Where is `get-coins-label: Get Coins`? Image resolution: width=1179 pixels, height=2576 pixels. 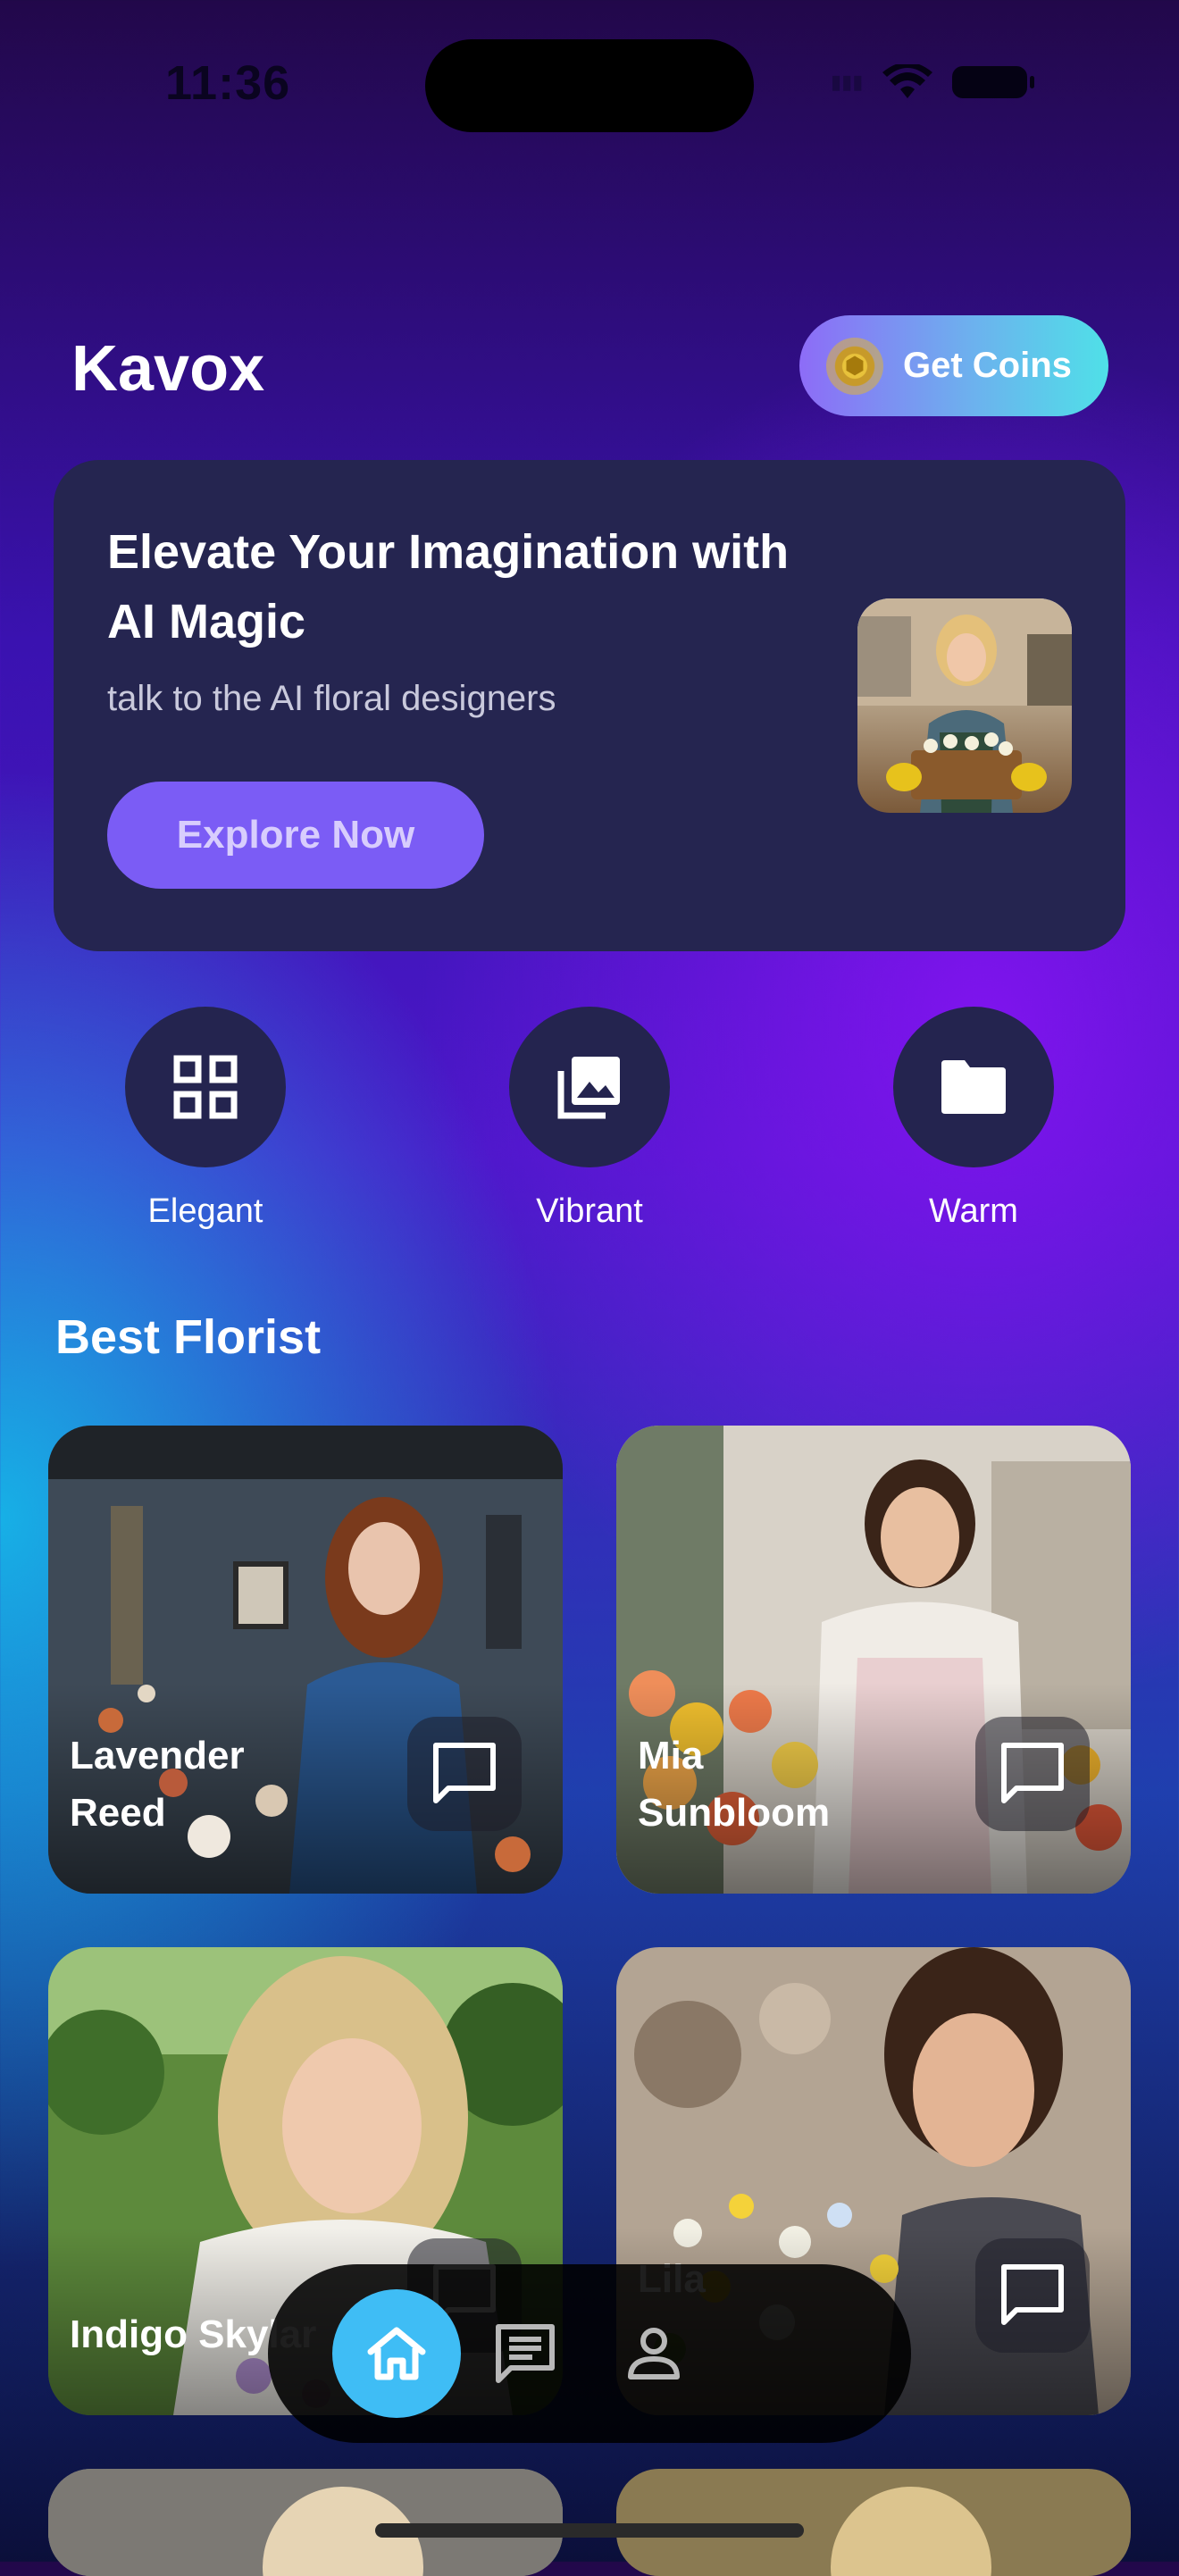 get-coins-label: Get Coins is located at coordinates (988, 365).